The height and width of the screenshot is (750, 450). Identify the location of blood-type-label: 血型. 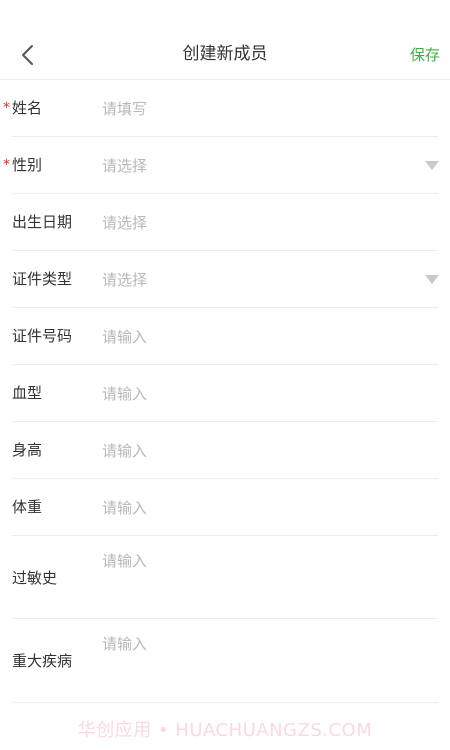
(27, 393).